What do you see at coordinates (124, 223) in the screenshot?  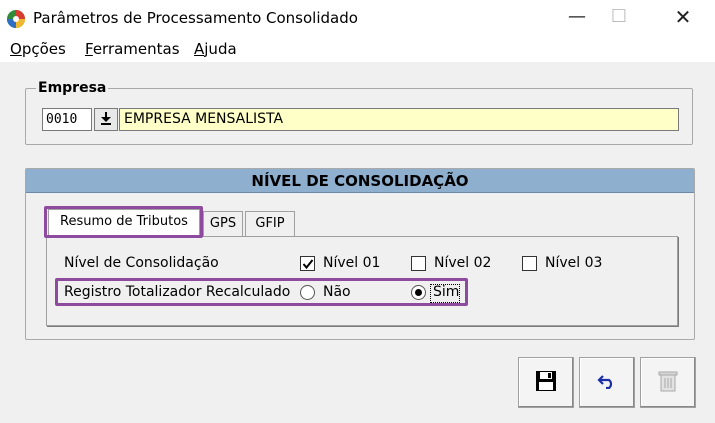 I see `tab-resumo-de-tributos: Resumo de Tributos` at bounding box center [124, 223].